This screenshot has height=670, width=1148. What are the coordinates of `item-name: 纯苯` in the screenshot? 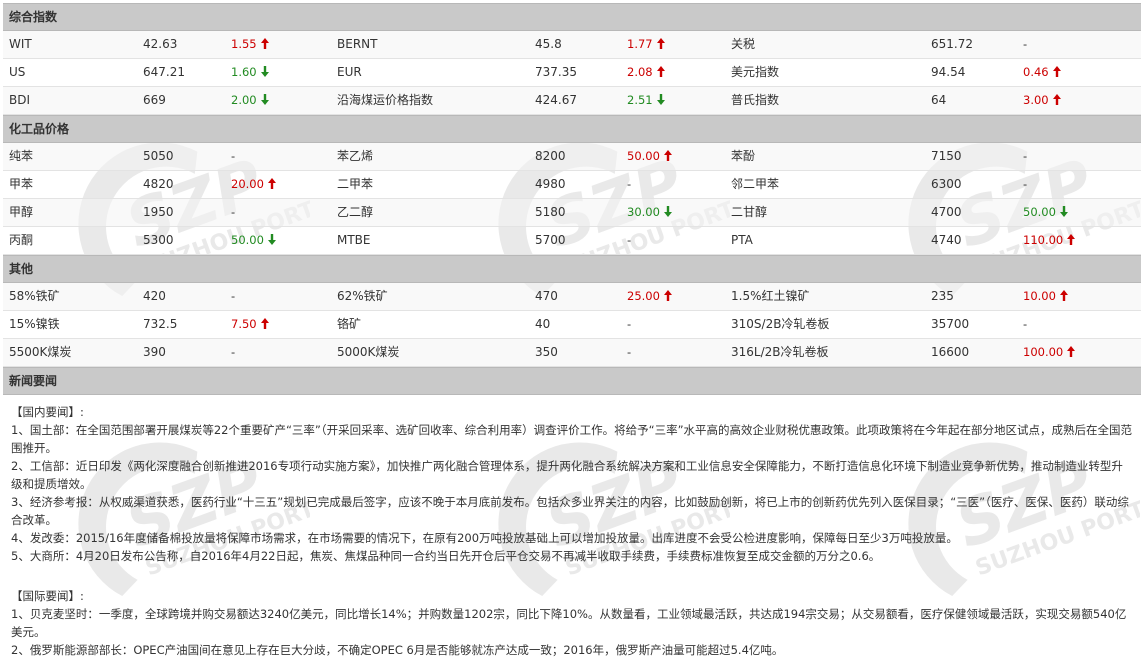 It's located at (21, 156).